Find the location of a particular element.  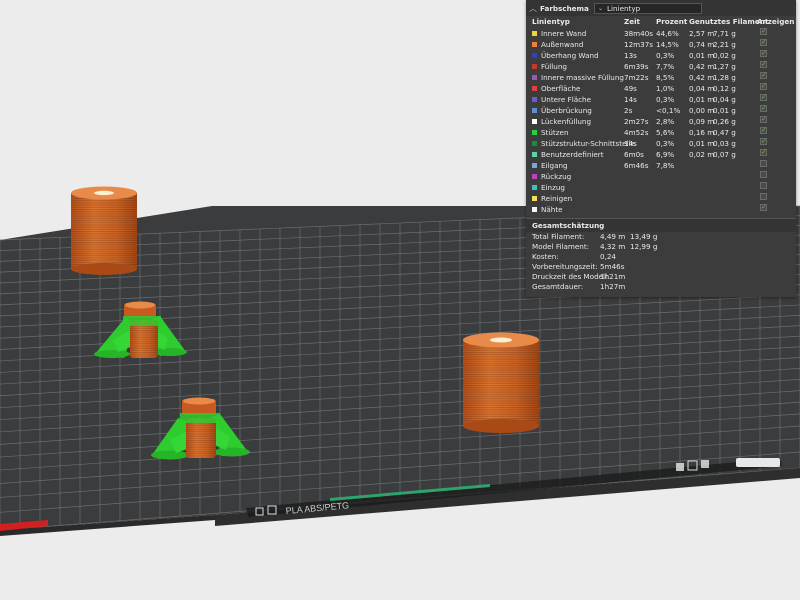

legend-row: Eilgang 6m46s 7,8% is located at coordinates (661, 165).